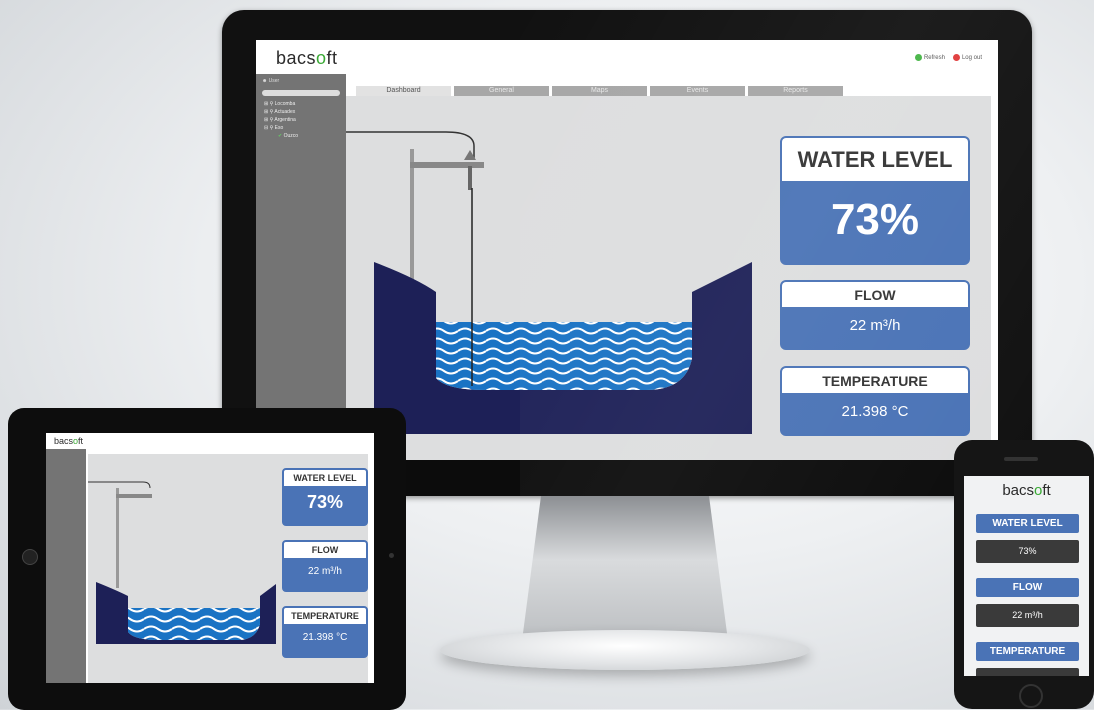 The height and width of the screenshot is (710, 1094). Describe the element at coordinates (795, 91) in the screenshot. I see `tab-reports: Reports` at that location.